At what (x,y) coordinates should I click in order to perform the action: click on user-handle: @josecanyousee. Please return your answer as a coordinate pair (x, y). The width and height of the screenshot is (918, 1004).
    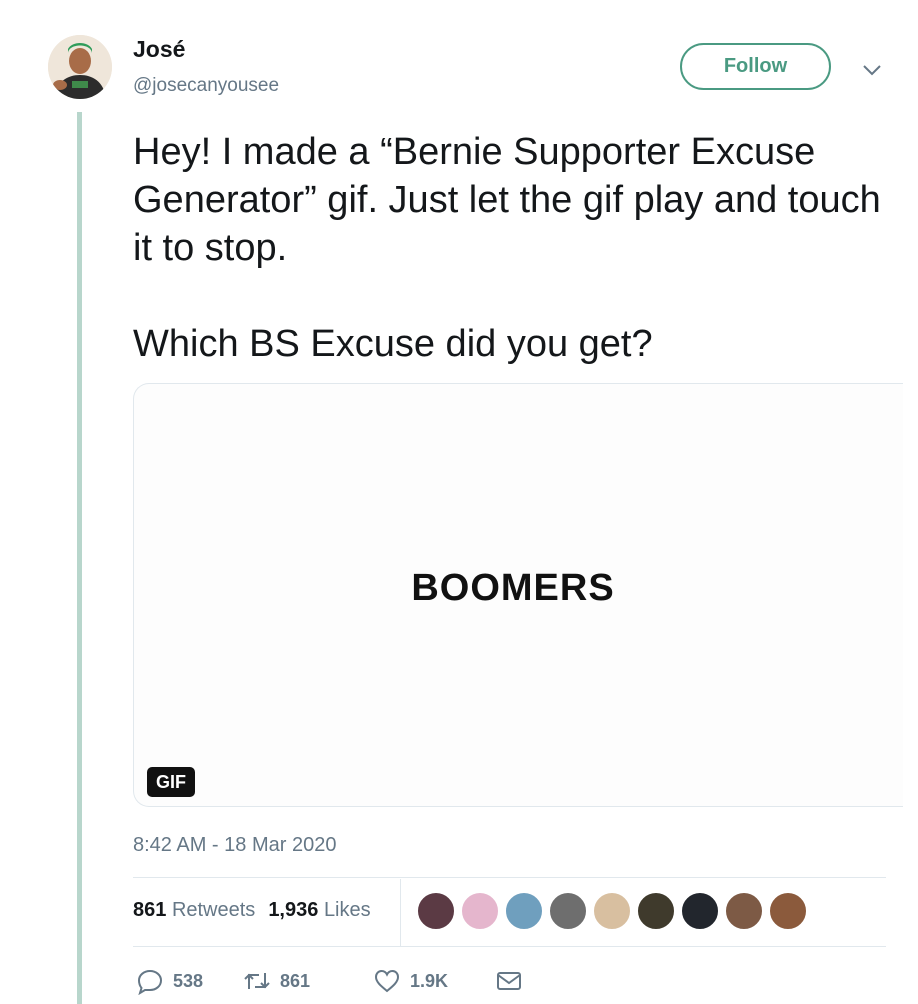
    Looking at the image, I should click on (206, 86).